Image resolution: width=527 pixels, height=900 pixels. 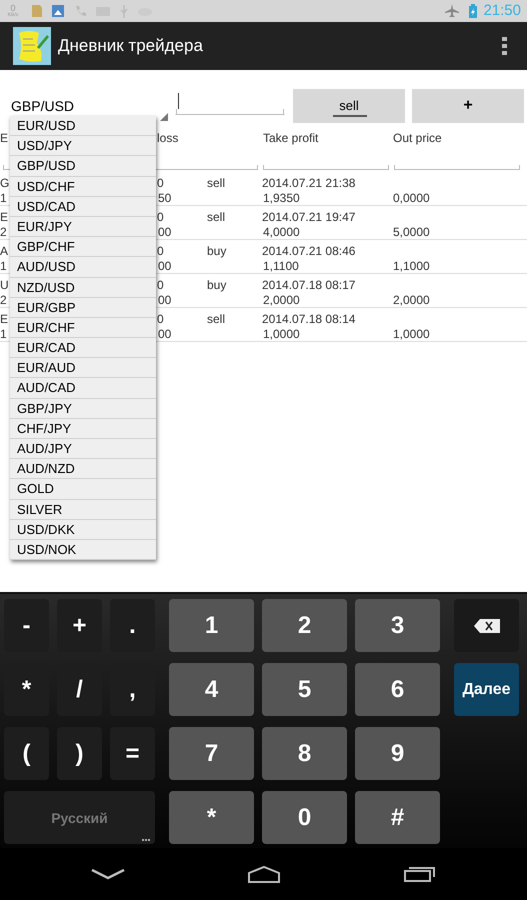 What do you see at coordinates (502, 10) in the screenshot?
I see `clock: 21:50` at bounding box center [502, 10].